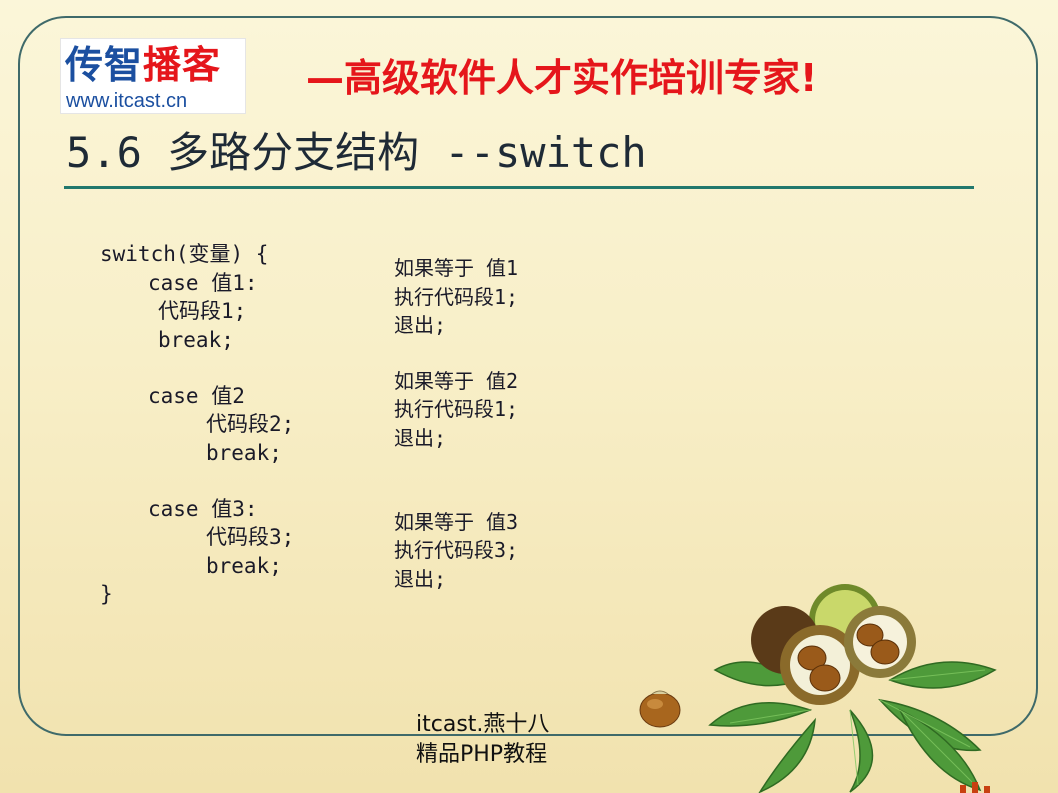 The image size is (1058, 793). What do you see at coordinates (482, 740) in the screenshot?
I see `footer-caption: itcast.燕十八 精品PHP教程` at bounding box center [482, 740].